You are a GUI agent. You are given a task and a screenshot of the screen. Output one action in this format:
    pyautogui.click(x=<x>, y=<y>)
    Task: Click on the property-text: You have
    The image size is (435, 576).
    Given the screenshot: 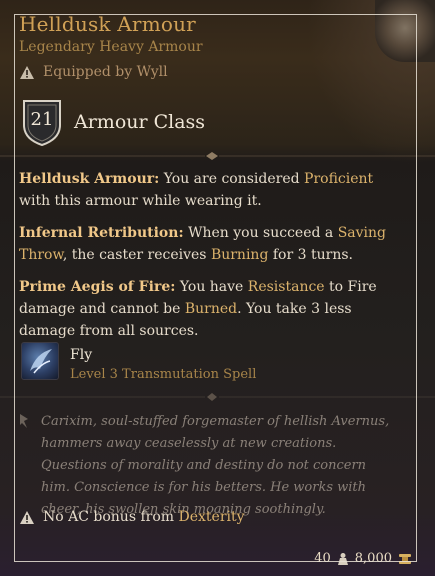 What is the action you would take?
    pyautogui.click(x=213, y=287)
    